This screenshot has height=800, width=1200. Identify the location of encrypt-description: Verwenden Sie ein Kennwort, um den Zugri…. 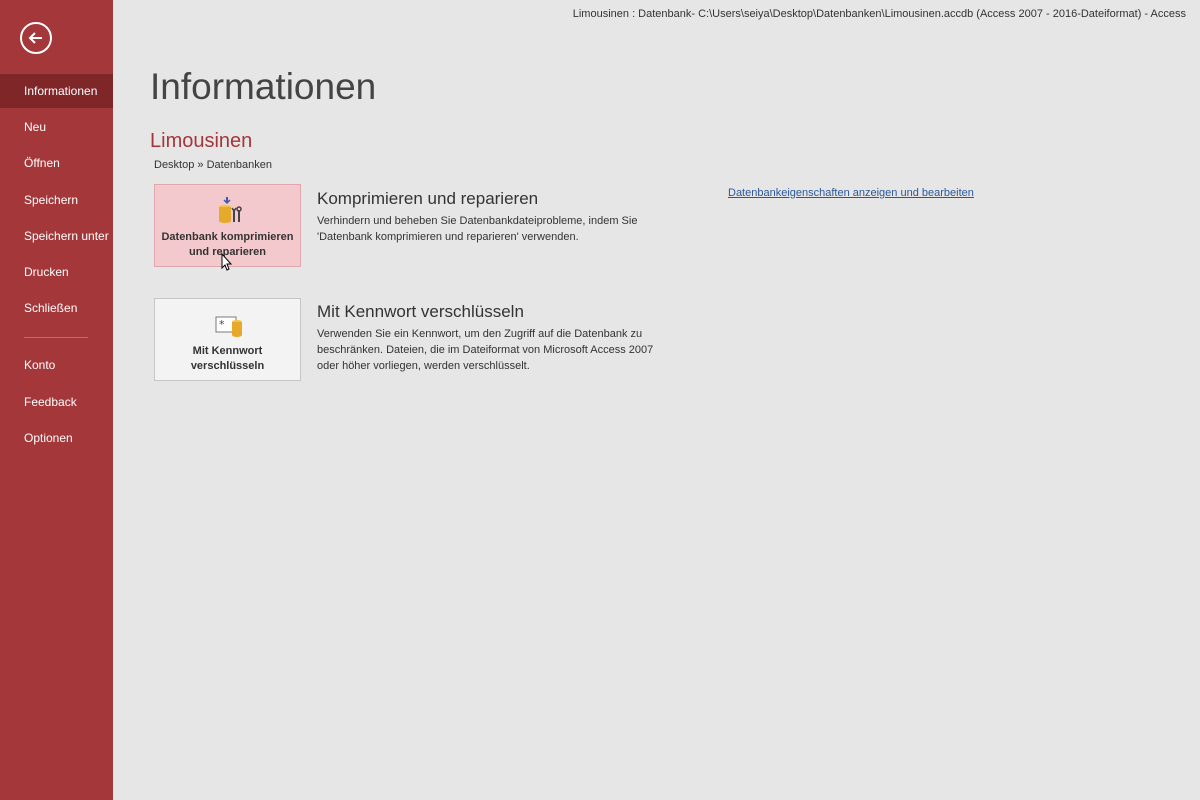
(485, 350).